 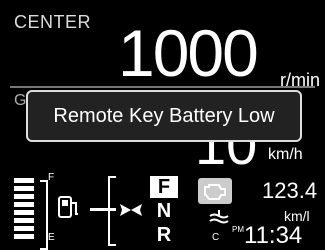 What do you see at coordinates (162, 87) in the screenshot?
I see `divider` at bounding box center [162, 87].